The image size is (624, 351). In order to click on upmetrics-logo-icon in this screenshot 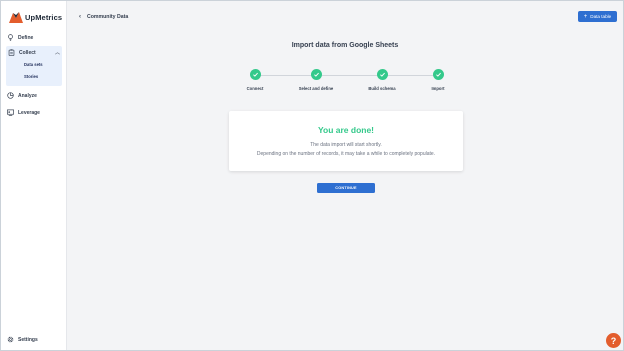, I will do `click(16, 17)`.